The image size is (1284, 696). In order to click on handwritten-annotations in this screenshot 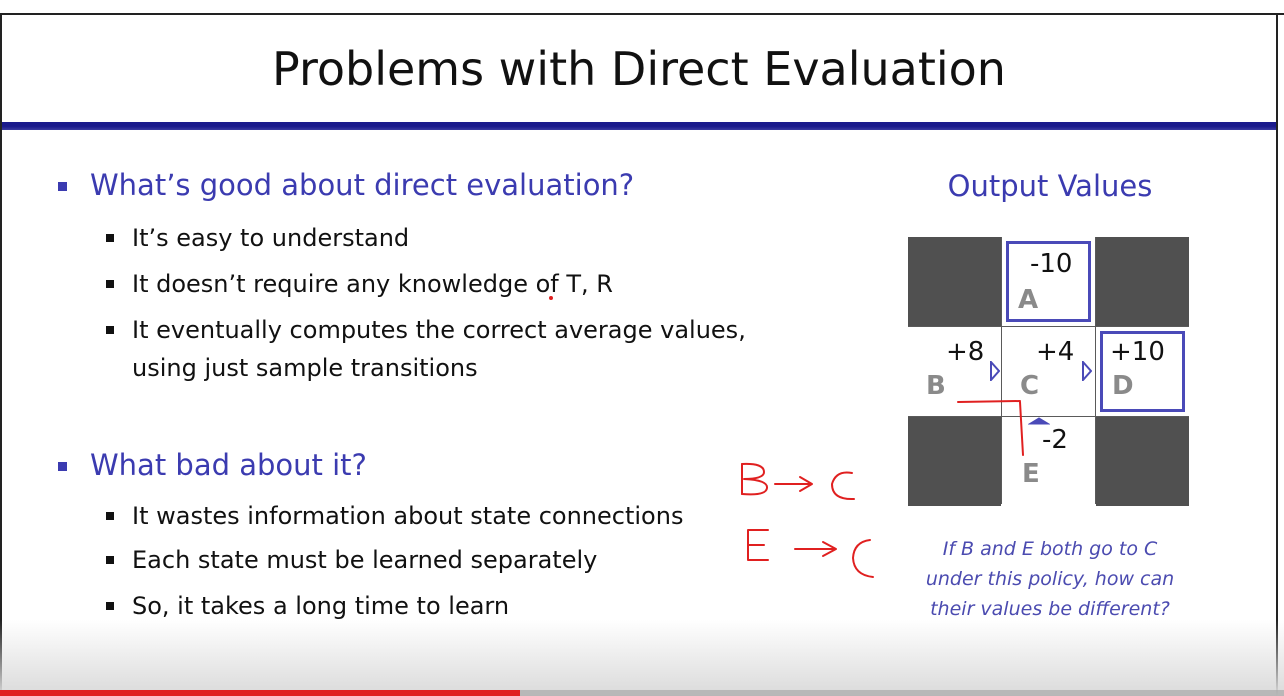, I will do `click(786, 437)`.